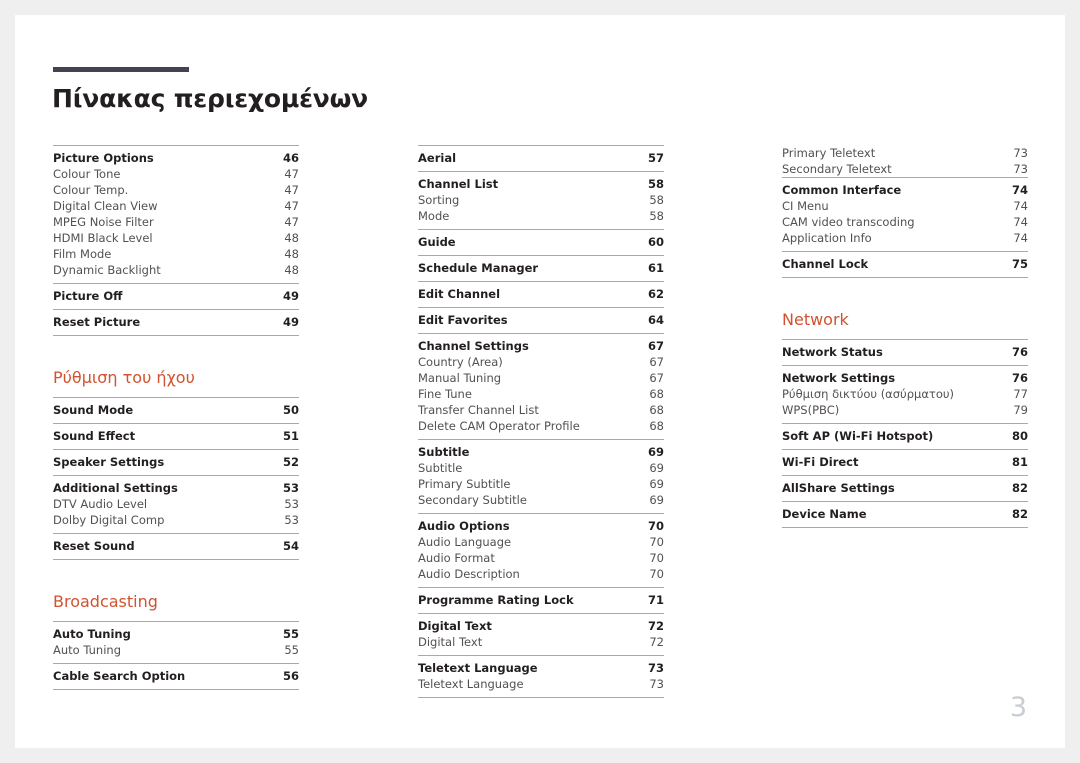 This screenshot has height=763, width=1080. I want to click on toc-entry-digital-clean-view: Digital Clean View 47, so click(176, 206).